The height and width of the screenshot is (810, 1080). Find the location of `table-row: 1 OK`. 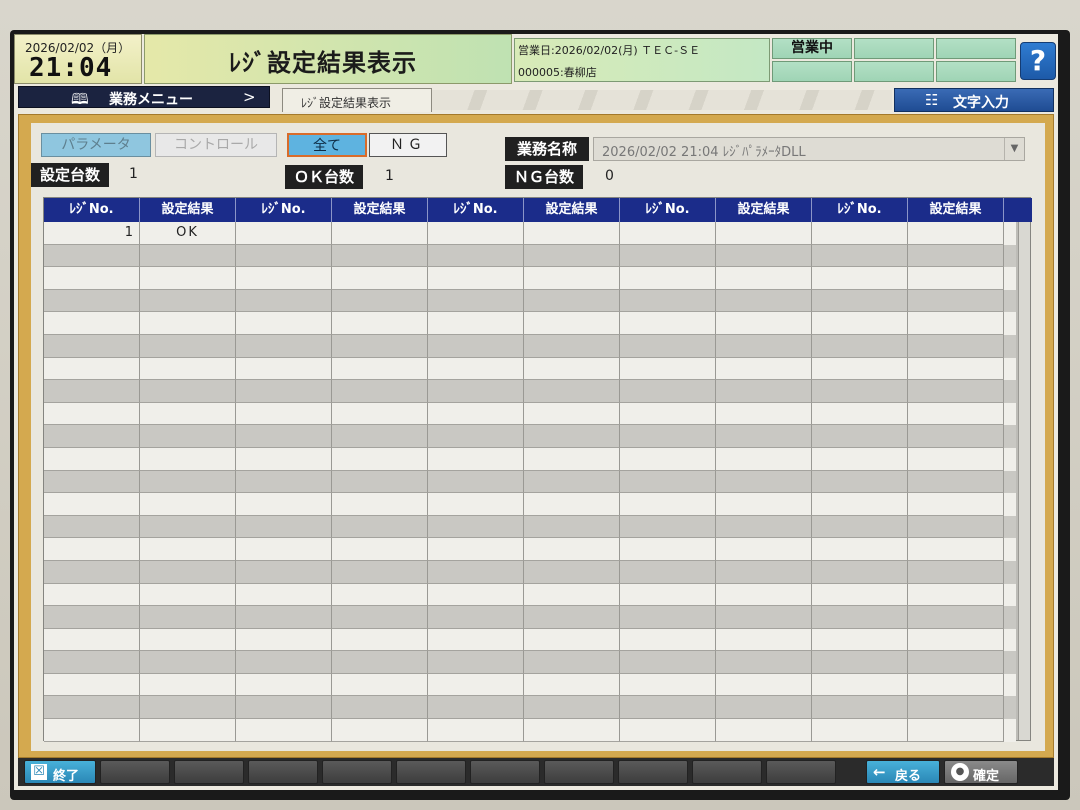

table-row: 1 OK is located at coordinates (530, 233).